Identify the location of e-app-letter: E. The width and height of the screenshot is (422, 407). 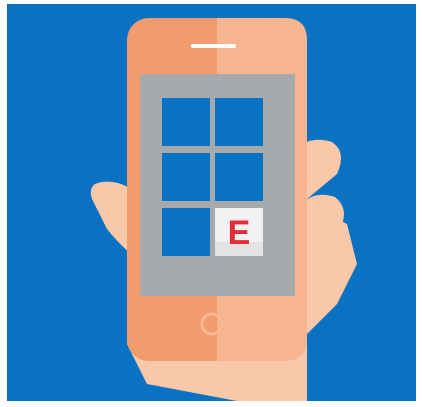
(239, 233).